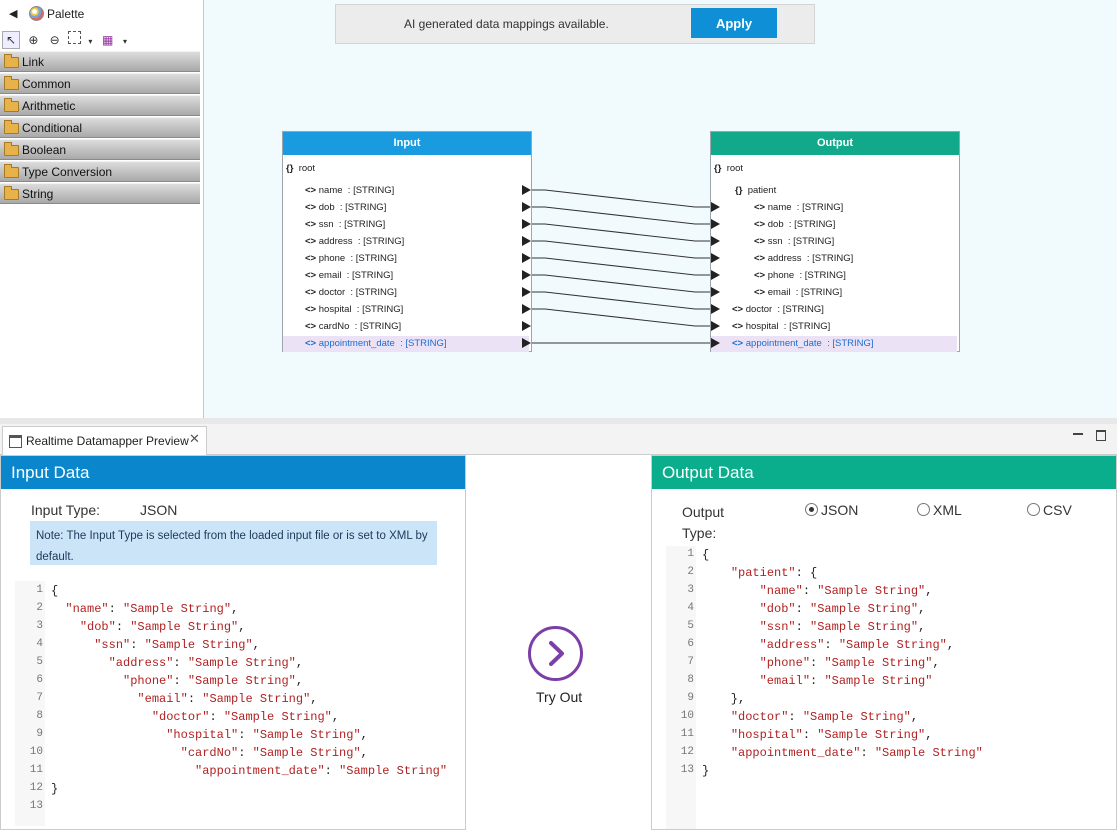  Describe the element at coordinates (715, 326) in the screenshot. I see `output-port-hospital` at that location.